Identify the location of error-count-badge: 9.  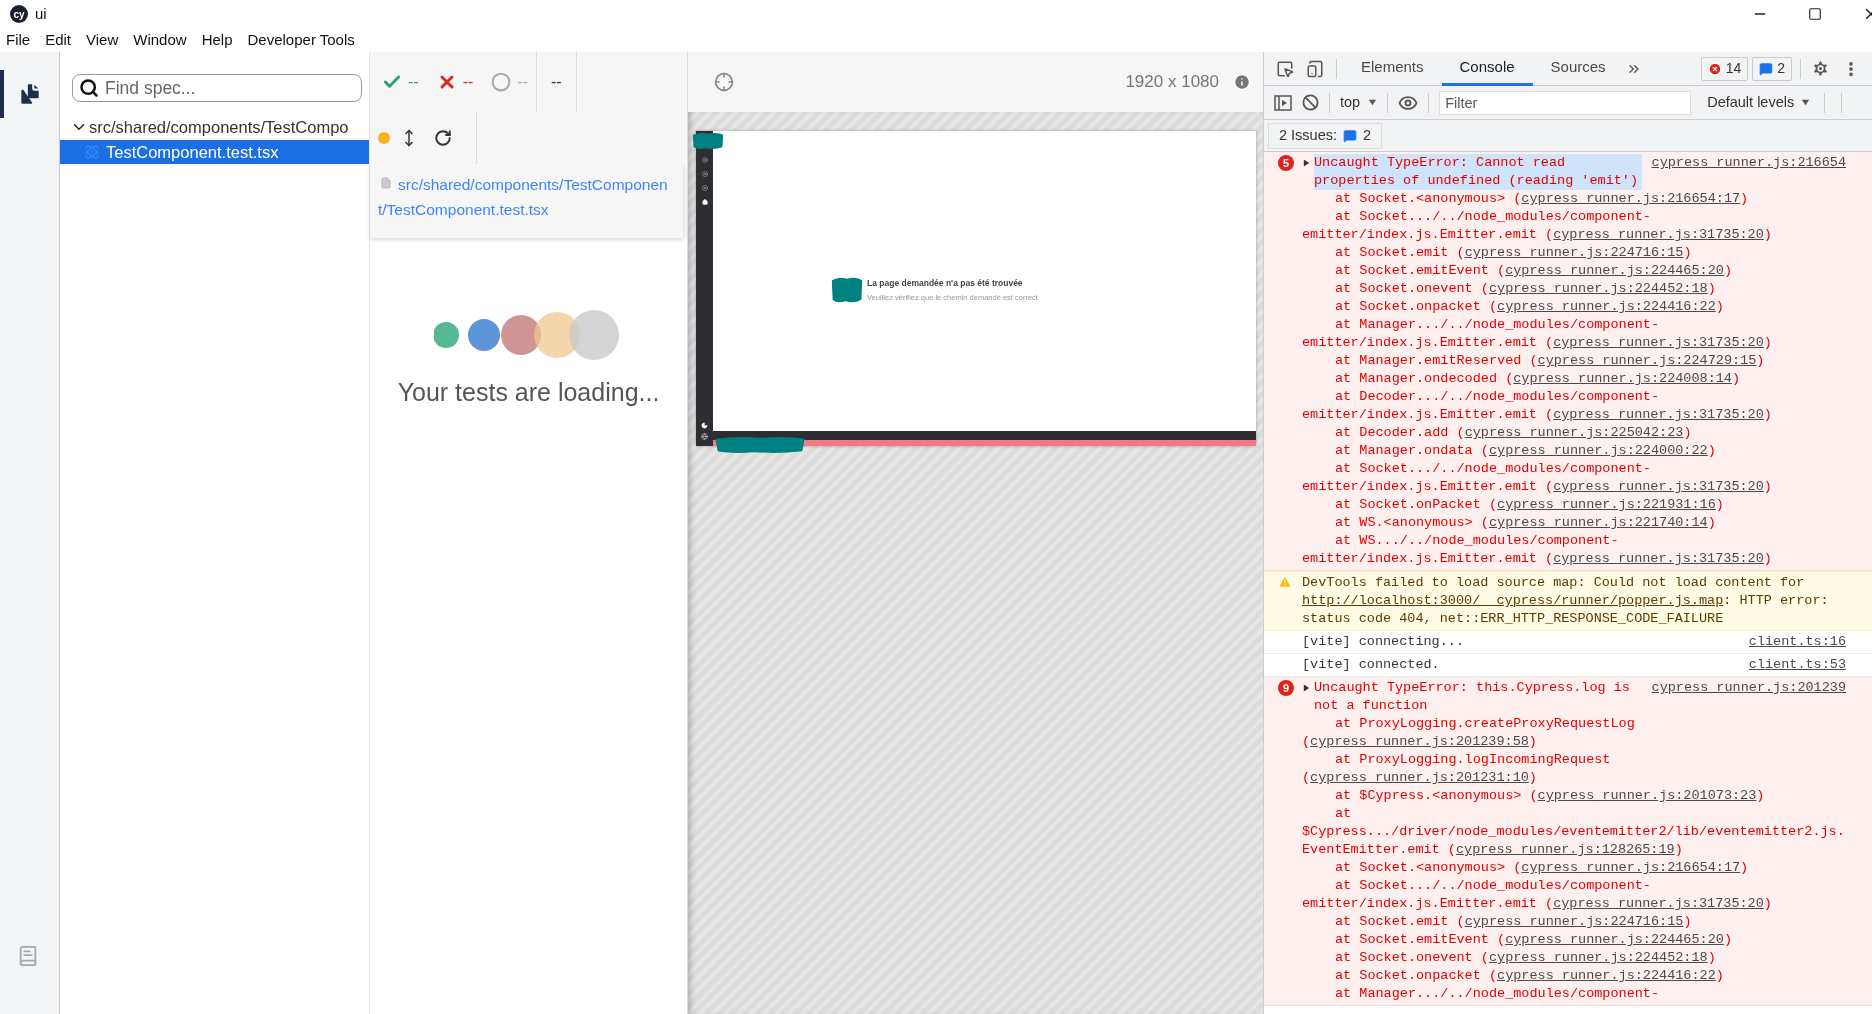
(1286, 688).